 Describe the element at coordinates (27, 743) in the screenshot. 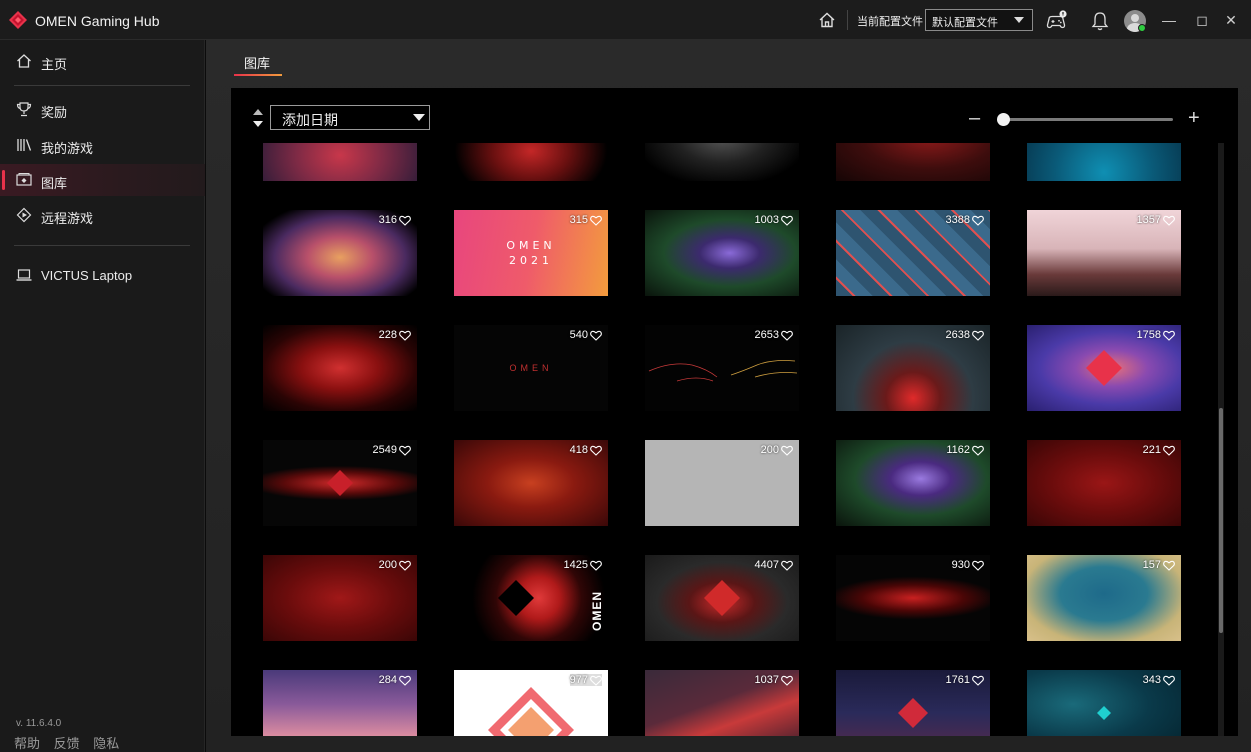

I see `help-link: 帮助` at that location.